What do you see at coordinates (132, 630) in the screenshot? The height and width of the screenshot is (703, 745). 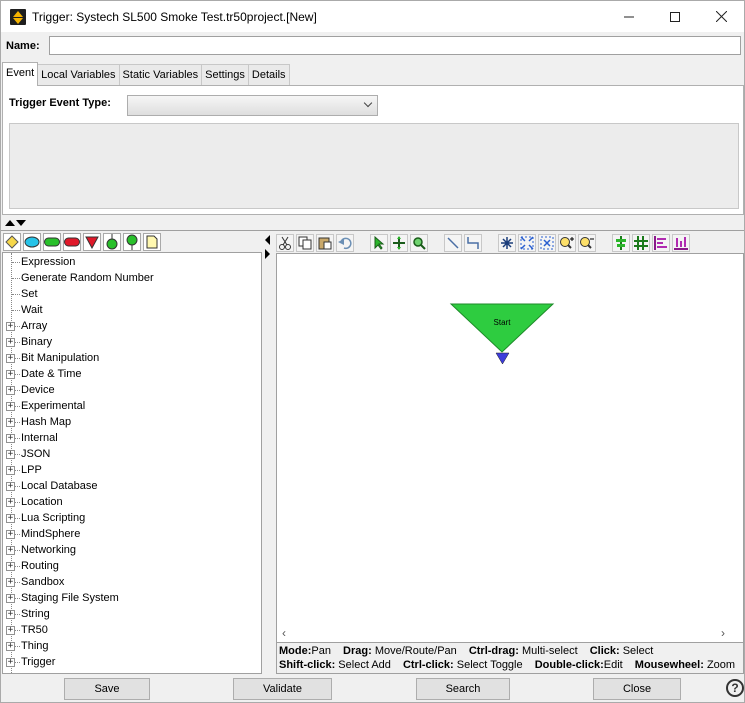 I see `tree-group-item: + TR50` at bounding box center [132, 630].